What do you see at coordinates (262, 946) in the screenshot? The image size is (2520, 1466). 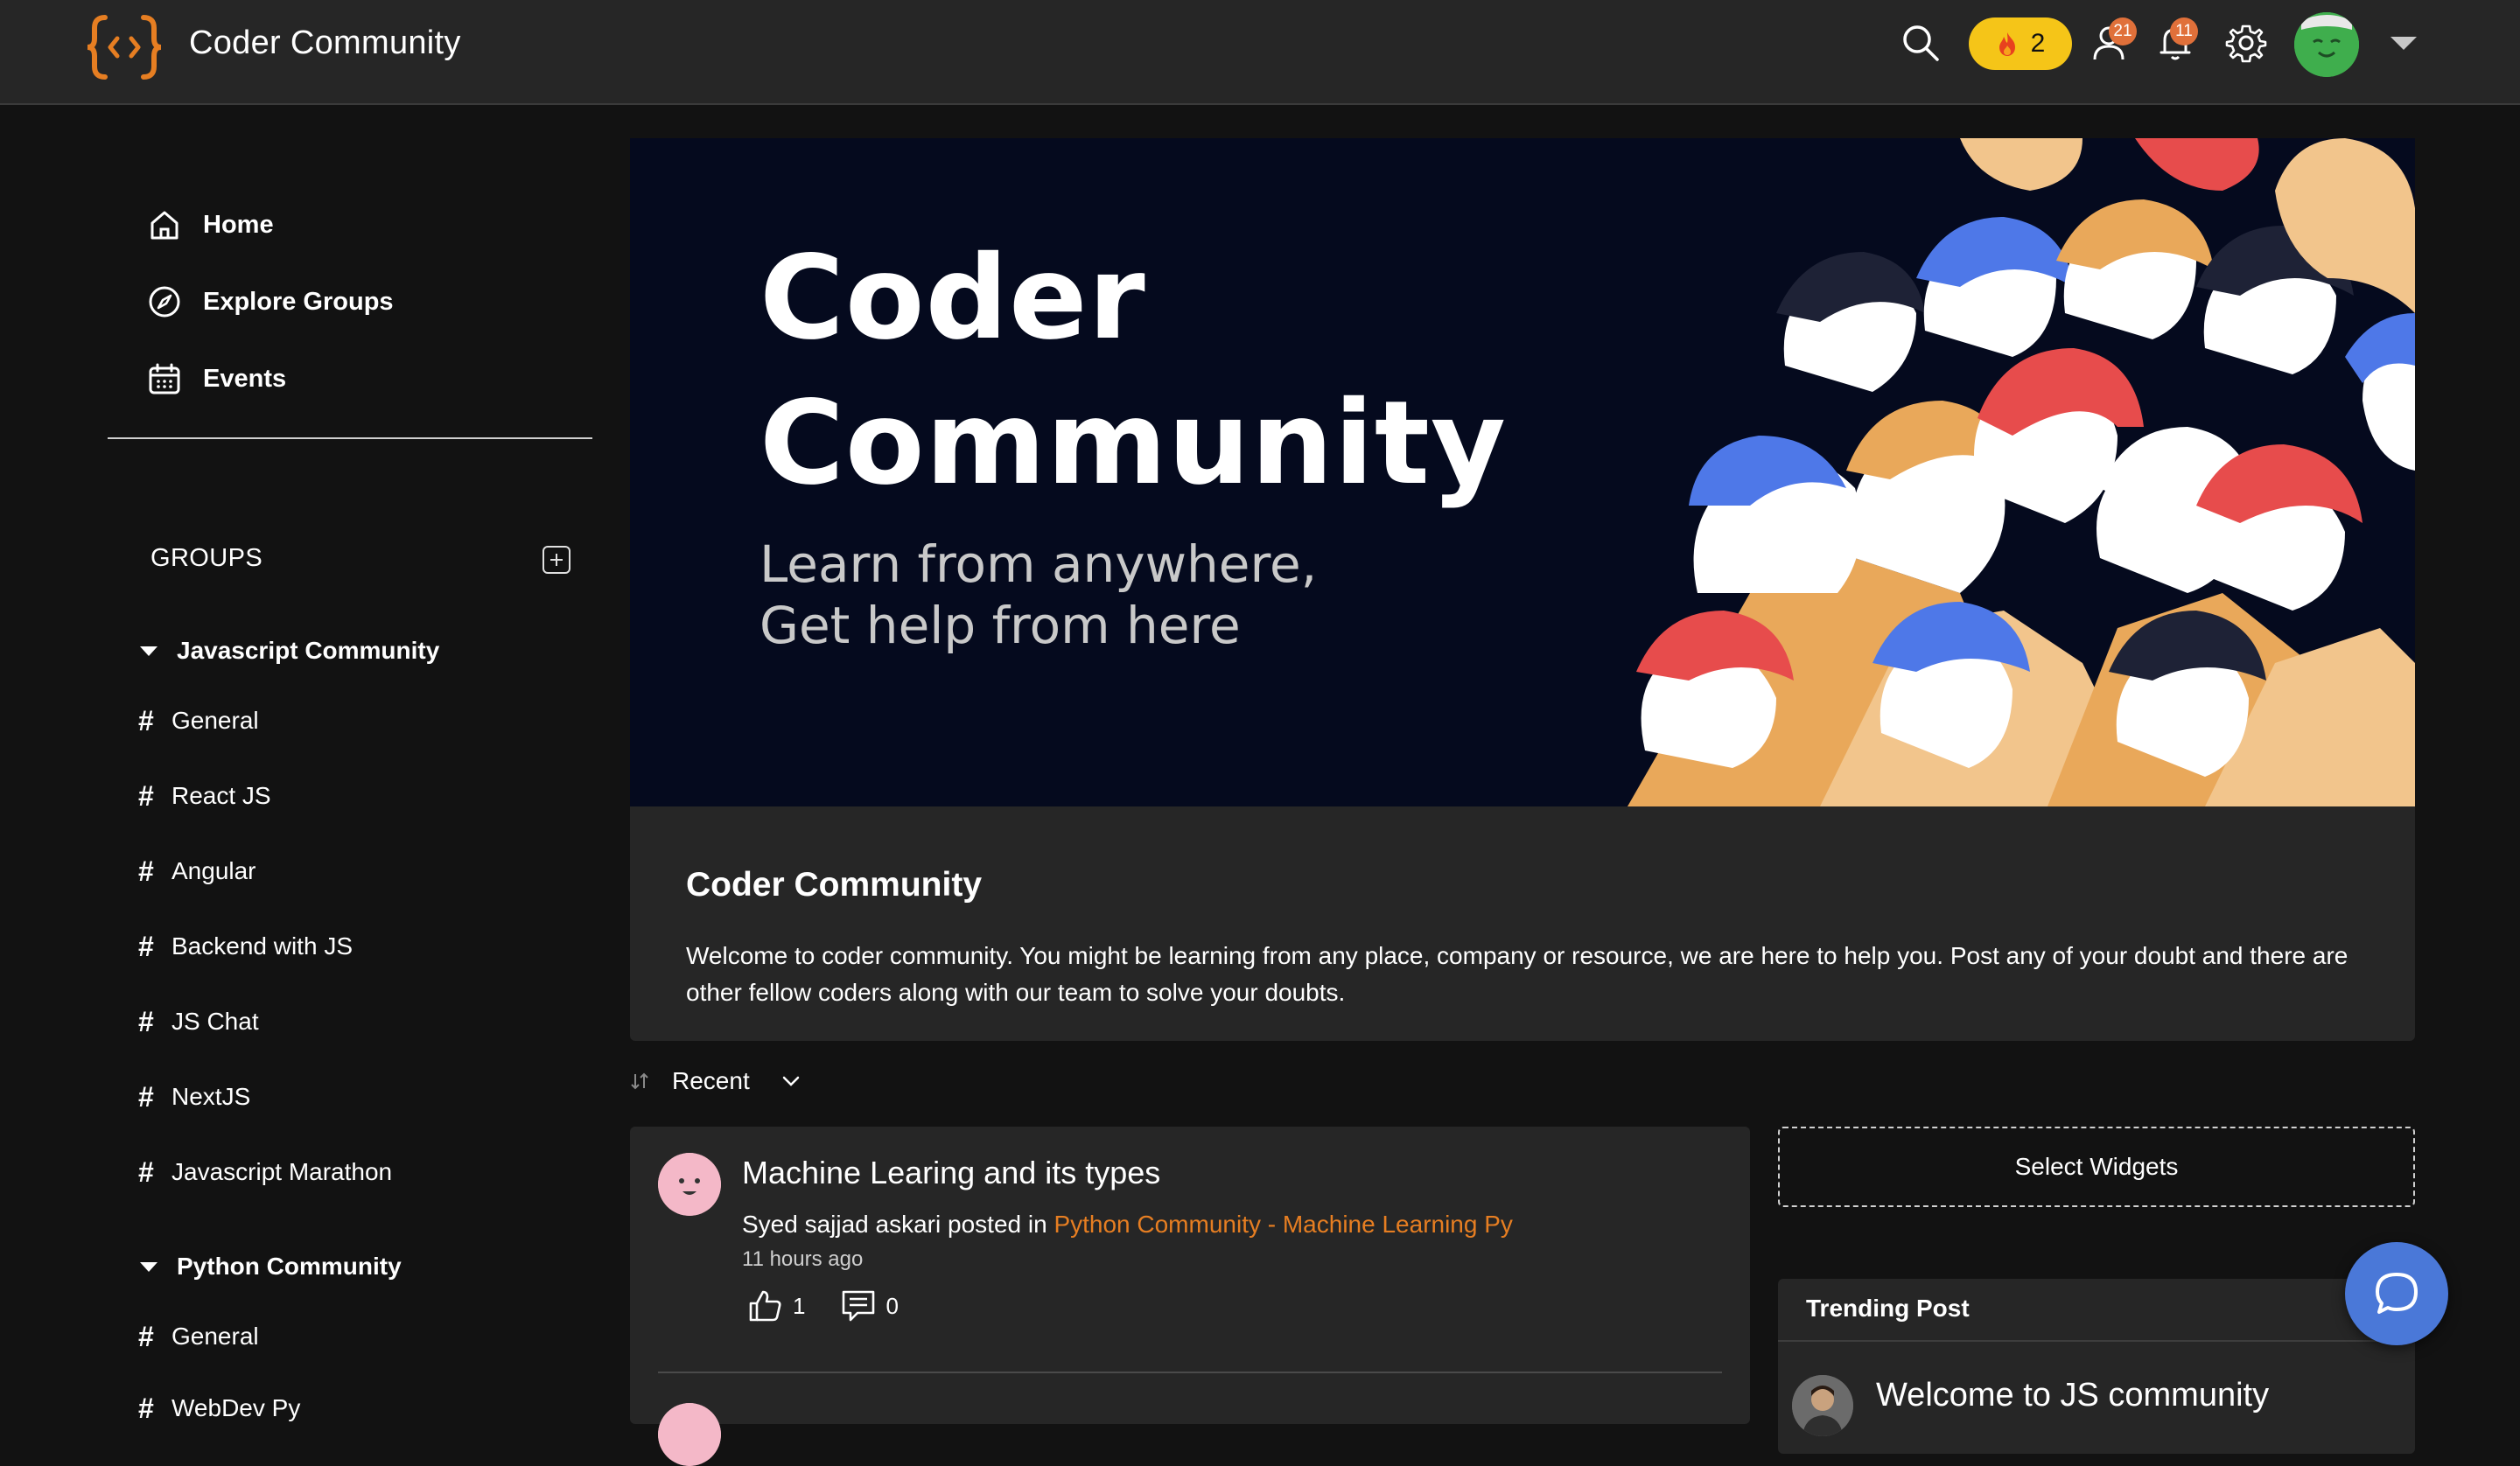 I see `channel-label: Backend with JS` at bounding box center [262, 946].